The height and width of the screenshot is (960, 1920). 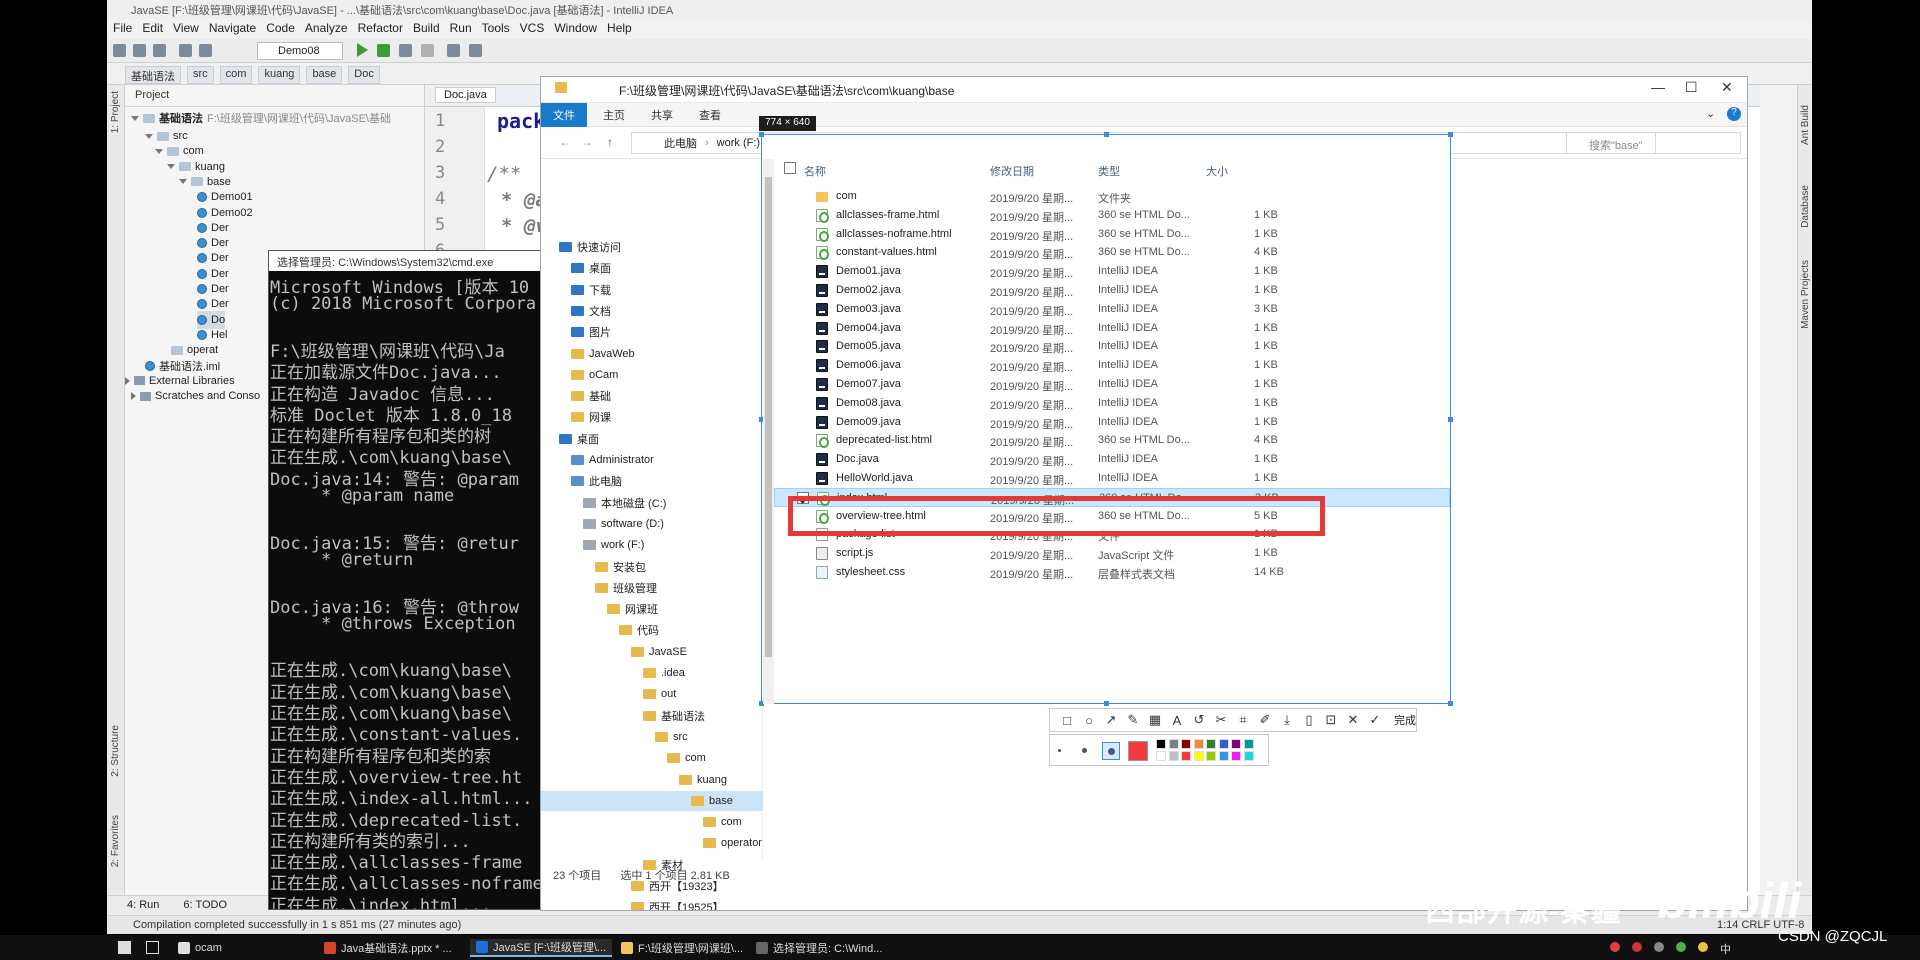 I want to click on nav-item: 西开【19525】, so click(x=652, y=903).